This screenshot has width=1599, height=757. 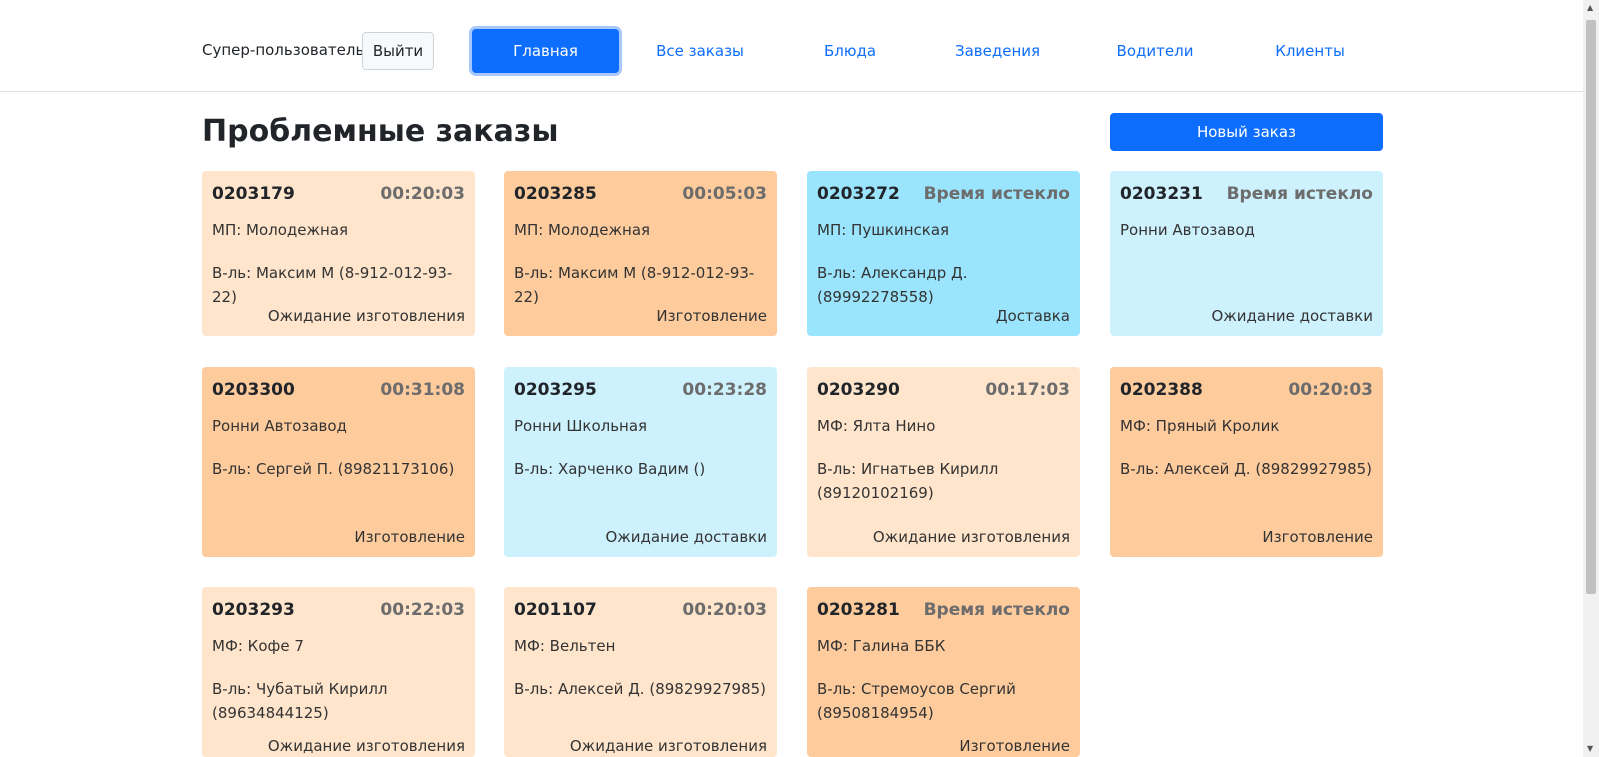 I want to click on order-place: МФ: Галина ББК, so click(x=881, y=646).